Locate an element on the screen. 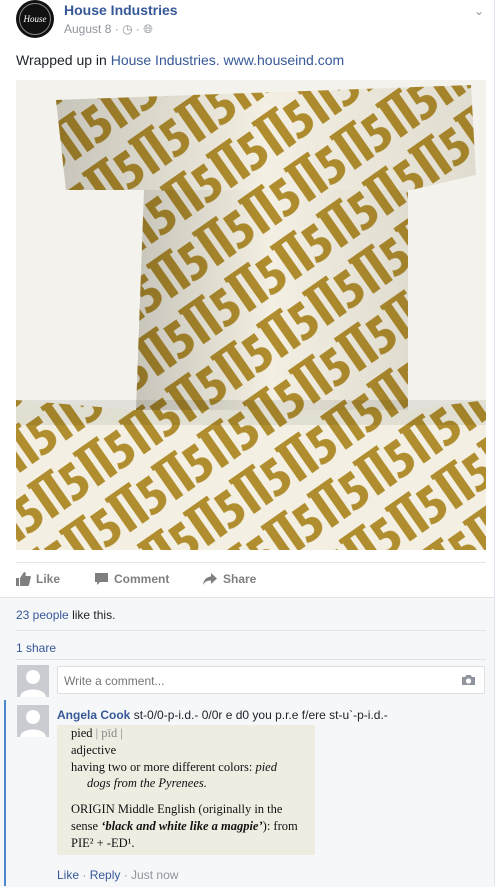 Image resolution: width=495 pixels, height=887 pixels. post-meta: August 8 · ◷ · 🌐︎ is located at coordinates (108, 29).